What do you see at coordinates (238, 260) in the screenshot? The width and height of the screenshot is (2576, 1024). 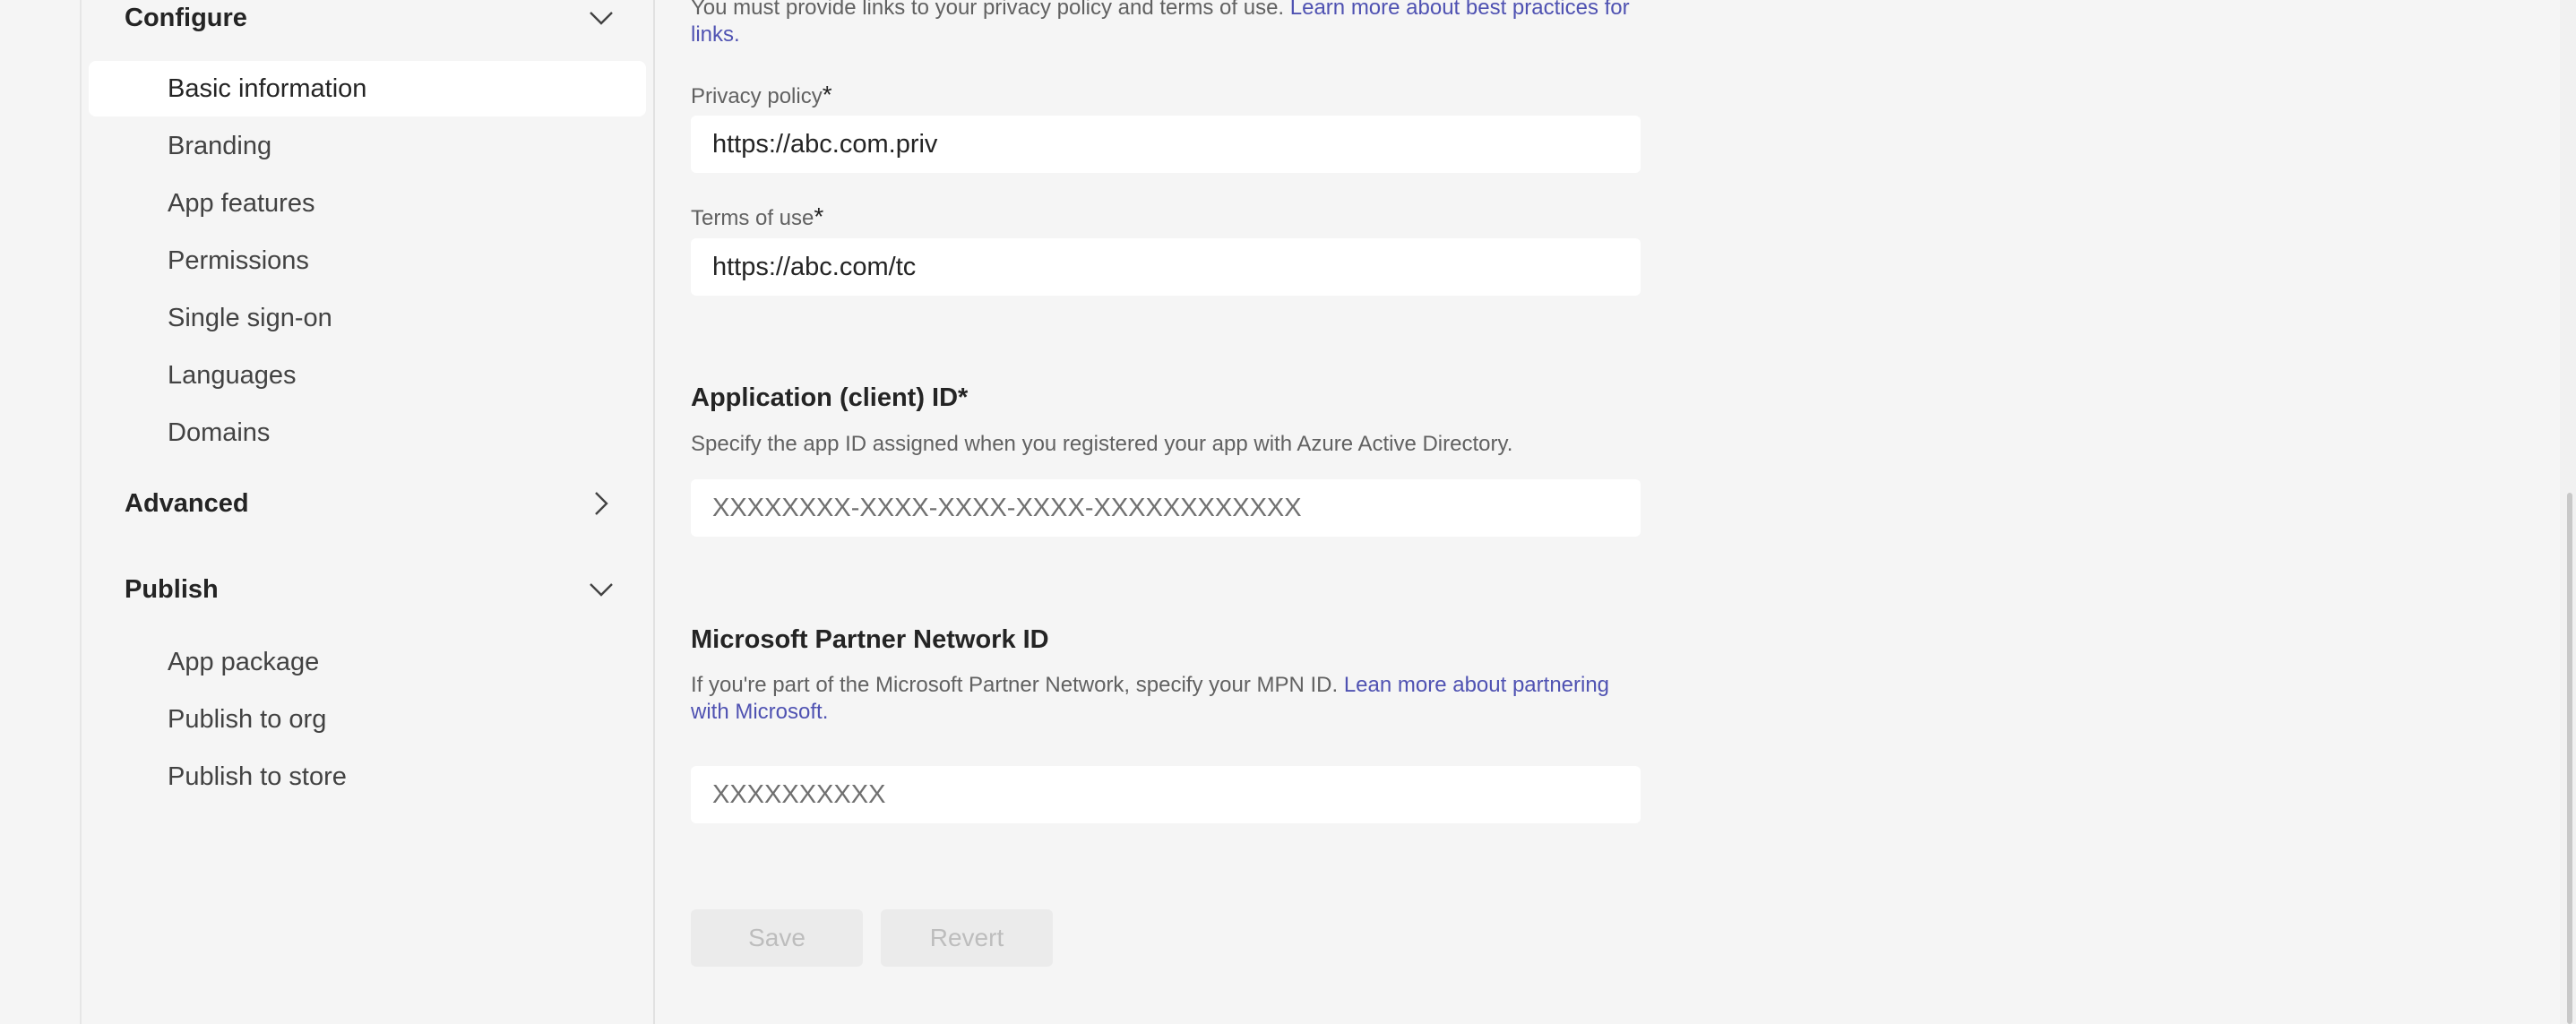 I see `sidebar-item-label: Permissions` at bounding box center [238, 260].